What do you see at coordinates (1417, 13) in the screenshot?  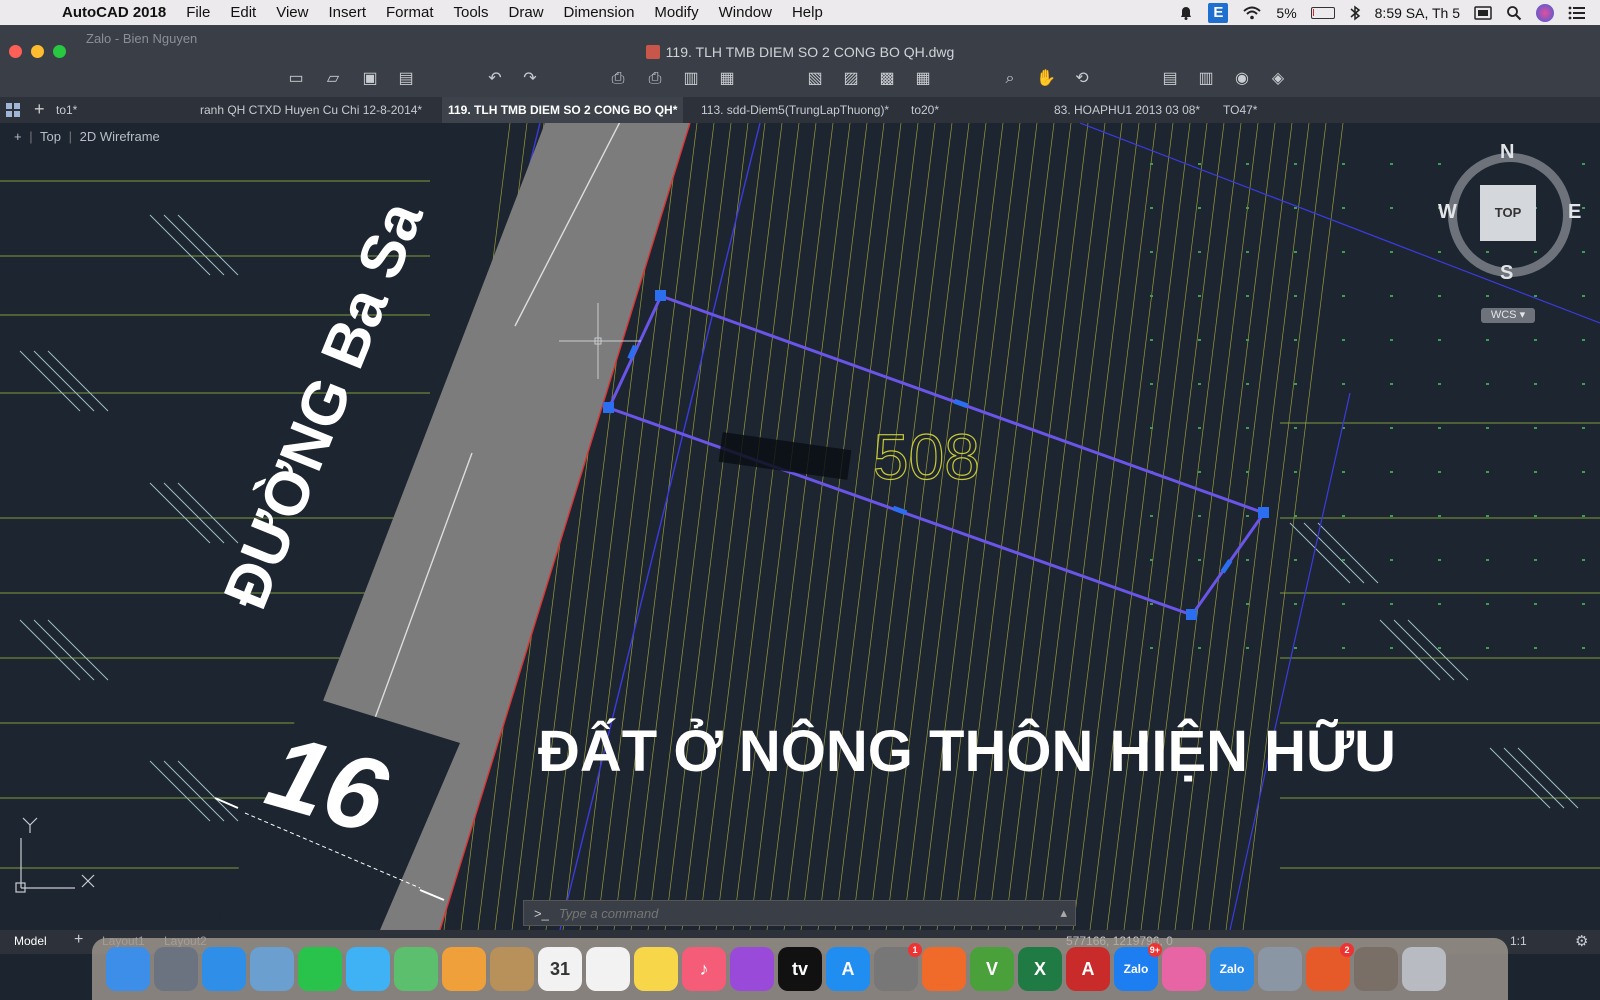 I see `menubar-clock: 8:59 SA, Th 5` at bounding box center [1417, 13].